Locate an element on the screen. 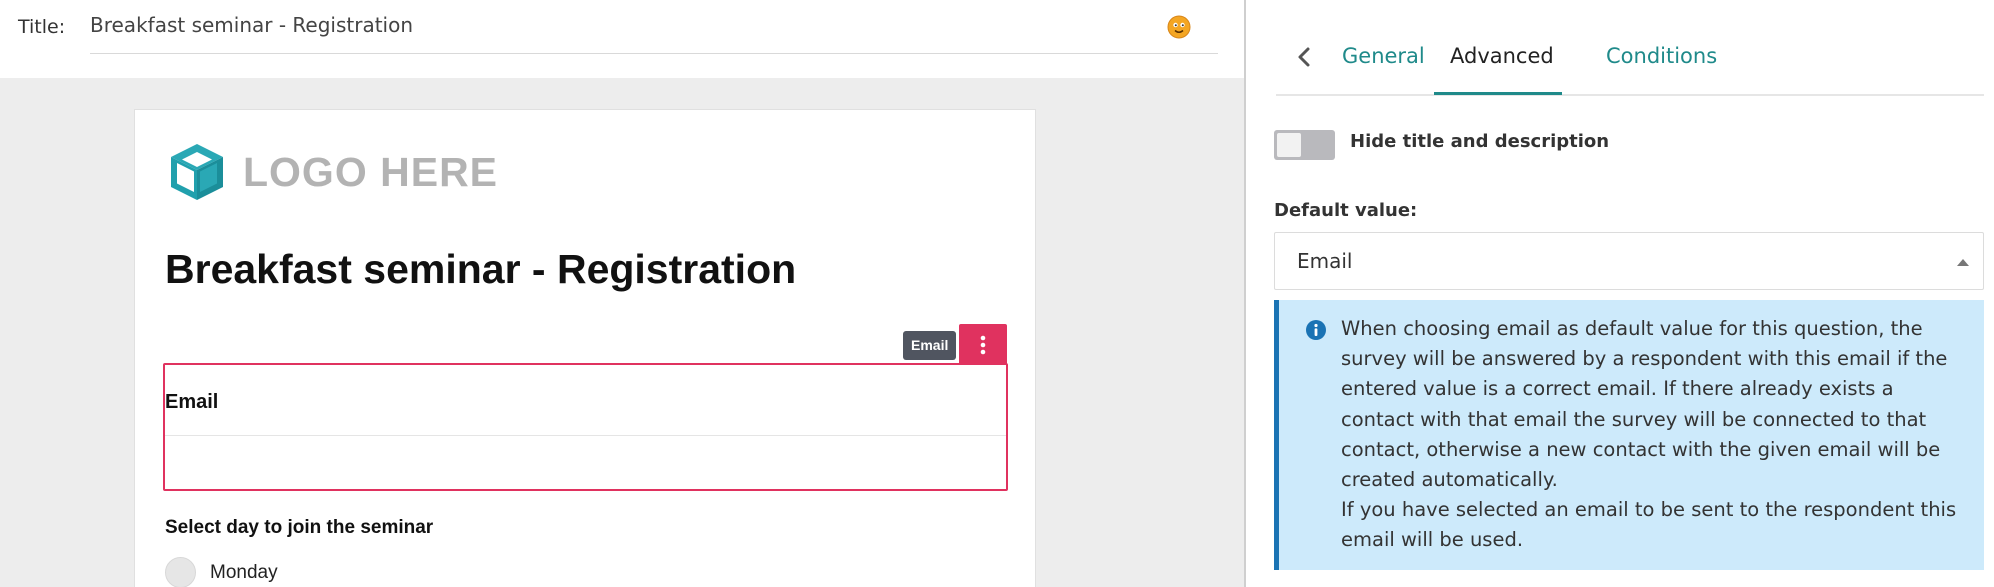 This screenshot has width=1994, height=587. active-tab-indicator is located at coordinates (1498, 93).